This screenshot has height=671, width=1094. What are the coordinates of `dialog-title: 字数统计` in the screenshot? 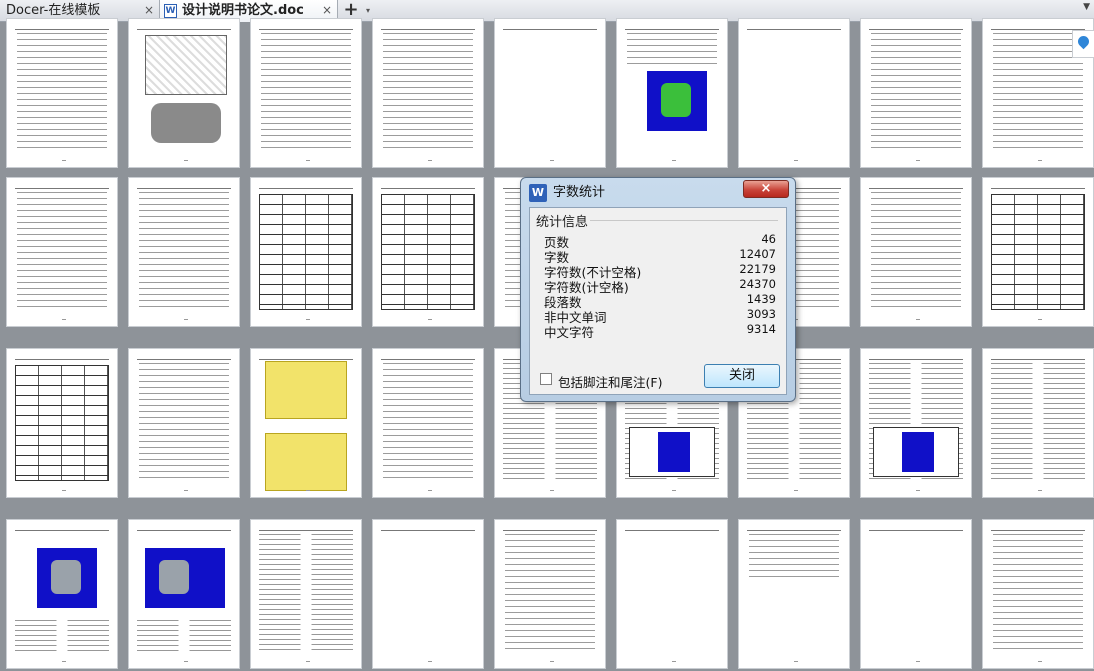 It's located at (579, 192).